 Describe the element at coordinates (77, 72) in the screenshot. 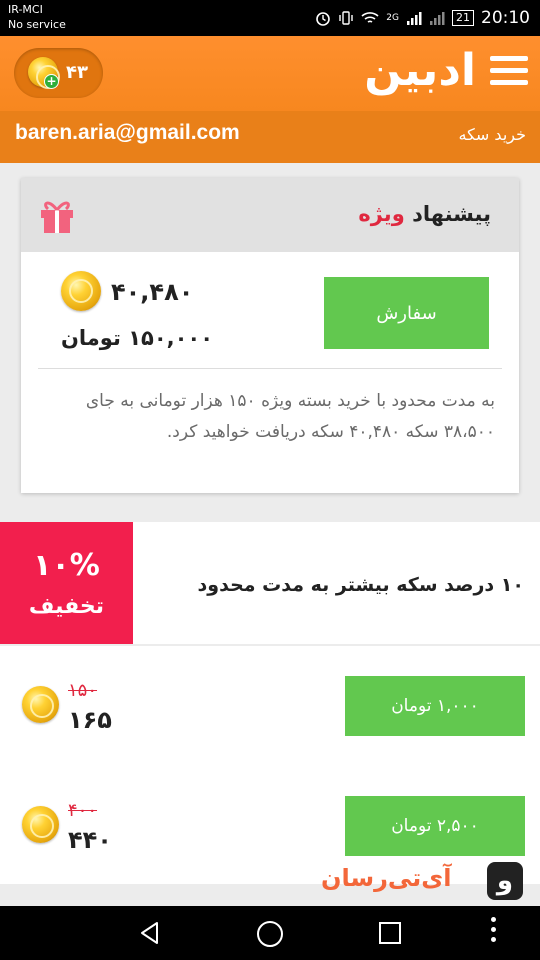

I see `coin-balance: ۴۳` at that location.